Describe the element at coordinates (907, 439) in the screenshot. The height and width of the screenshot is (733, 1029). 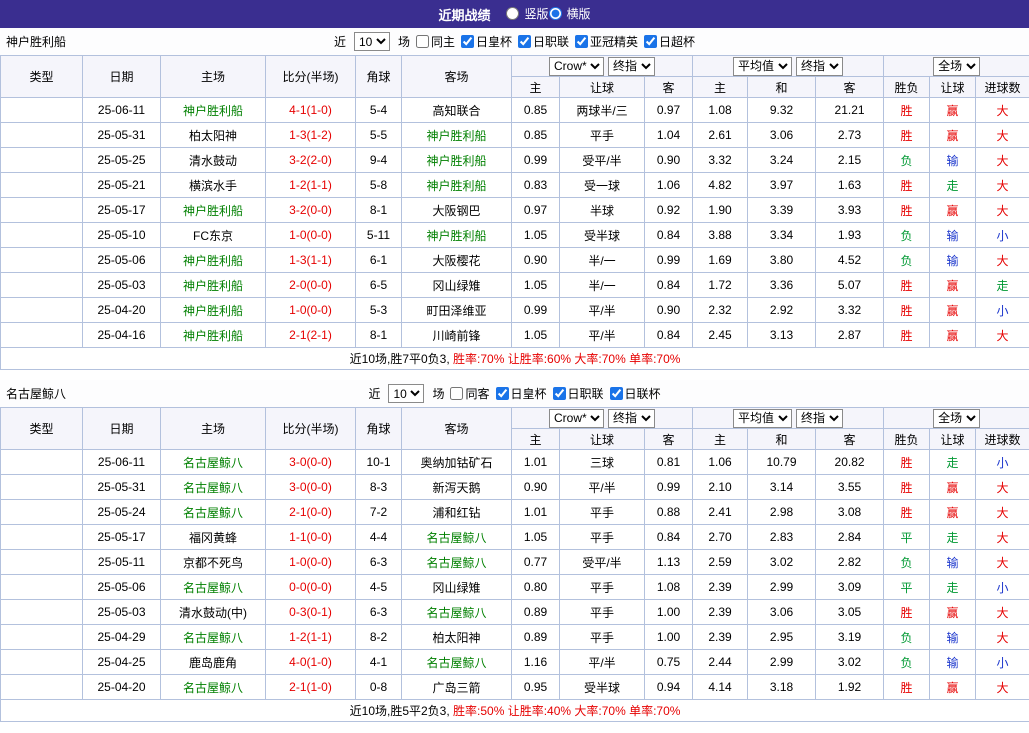
I see `sub-column-header: 胜负` at that location.